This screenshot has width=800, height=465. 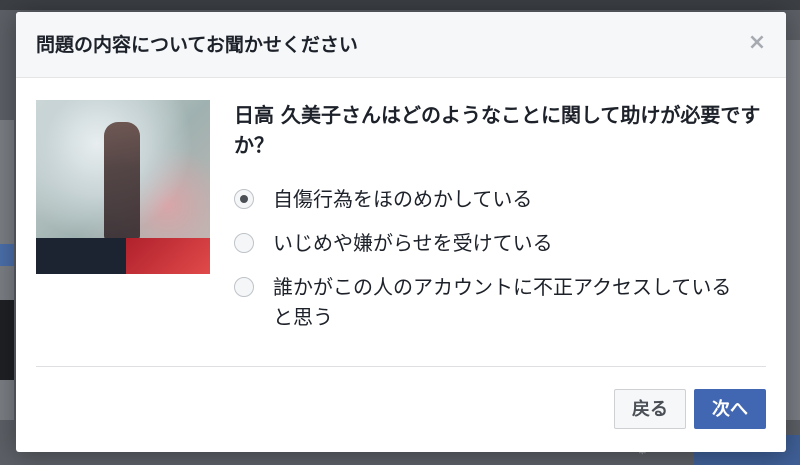 What do you see at coordinates (650, 409) in the screenshot?
I see `back-button: 戻る` at bounding box center [650, 409].